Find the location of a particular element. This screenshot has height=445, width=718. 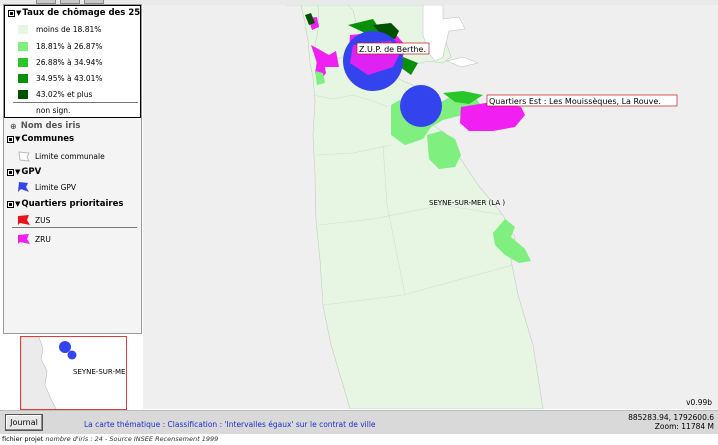

legend-gpv-item: Limite GPV is located at coordinates (46, 187).